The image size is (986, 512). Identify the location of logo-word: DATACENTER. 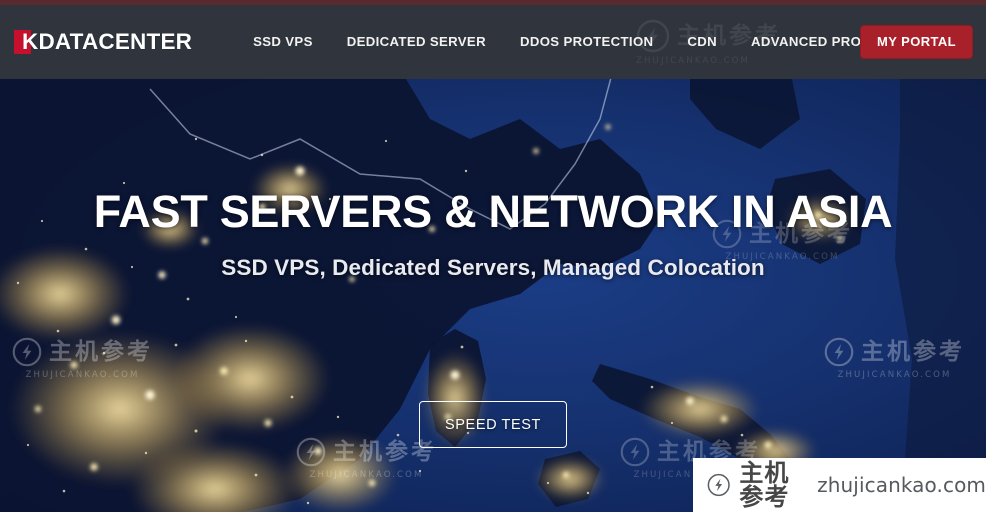
(115, 41).